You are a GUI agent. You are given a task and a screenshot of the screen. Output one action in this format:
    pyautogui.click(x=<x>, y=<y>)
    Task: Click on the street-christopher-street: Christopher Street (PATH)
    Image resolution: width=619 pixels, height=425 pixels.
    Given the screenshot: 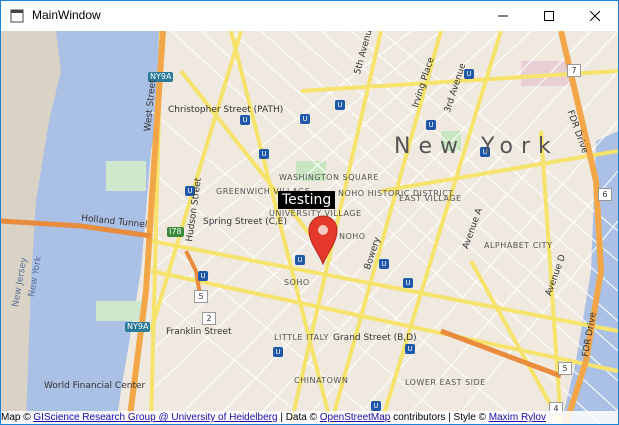 What is the action you would take?
    pyautogui.click(x=226, y=110)
    